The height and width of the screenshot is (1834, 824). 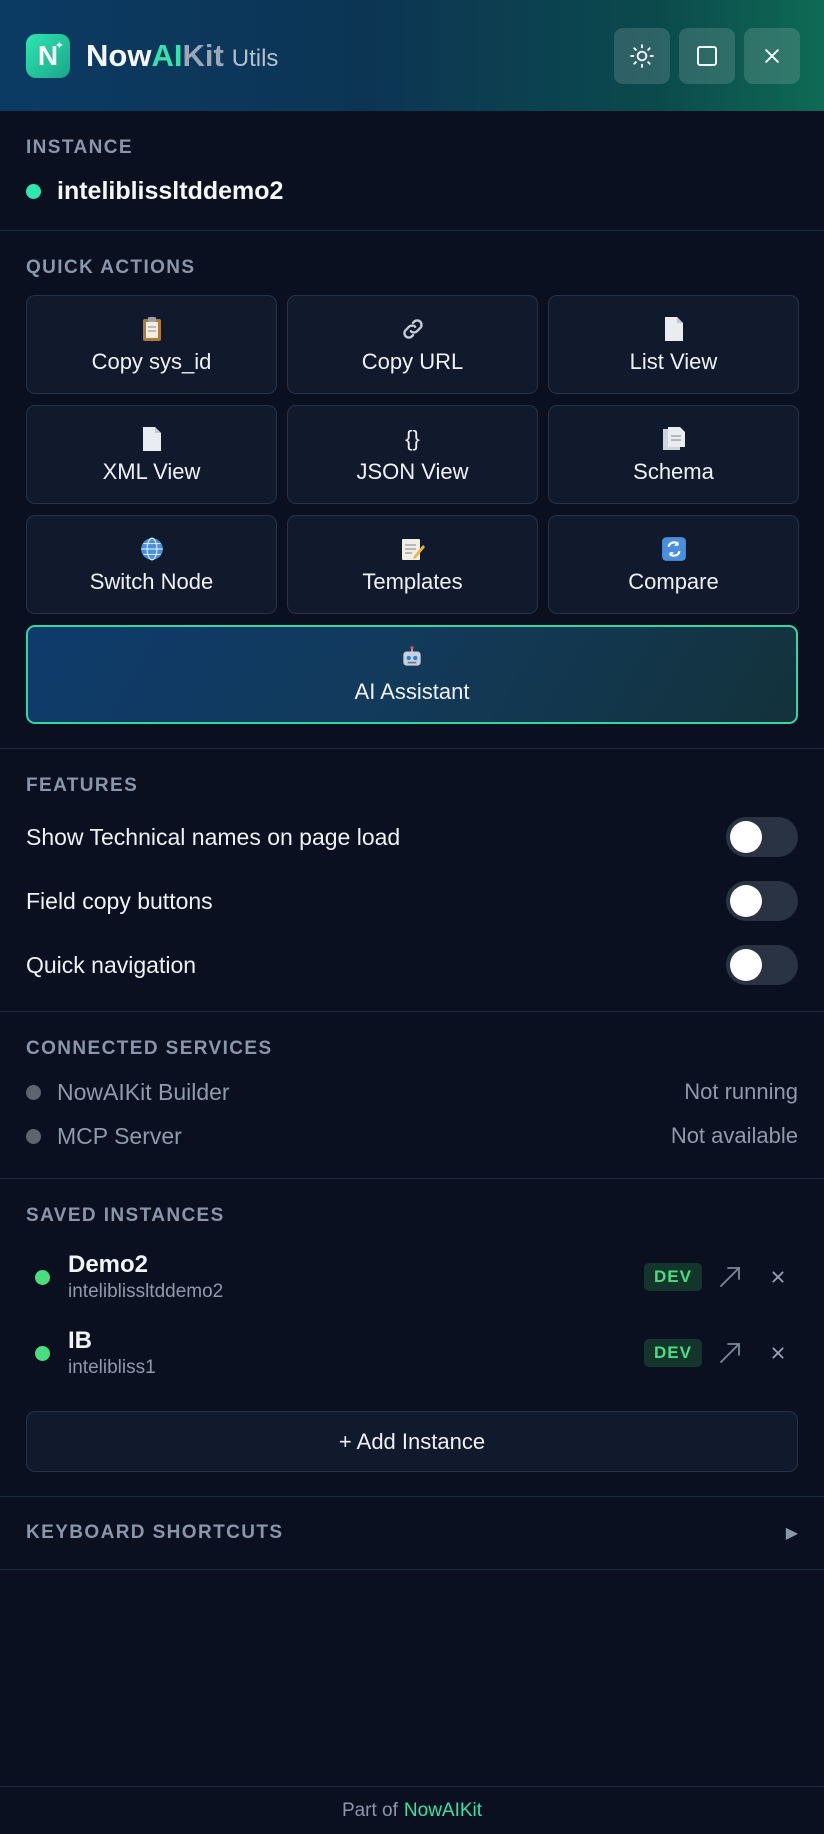 I want to click on close-button, so click(x=772, y=55).